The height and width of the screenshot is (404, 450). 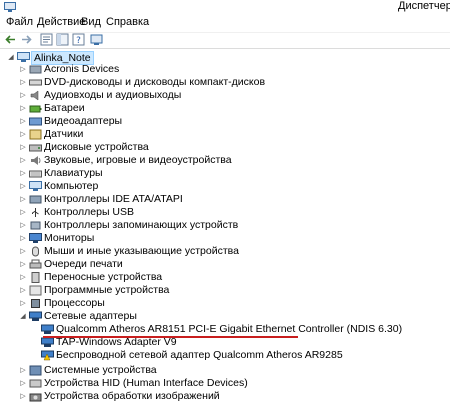 I want to click on category-label: Устройства обработки изображений, so click(x=132, y=396).